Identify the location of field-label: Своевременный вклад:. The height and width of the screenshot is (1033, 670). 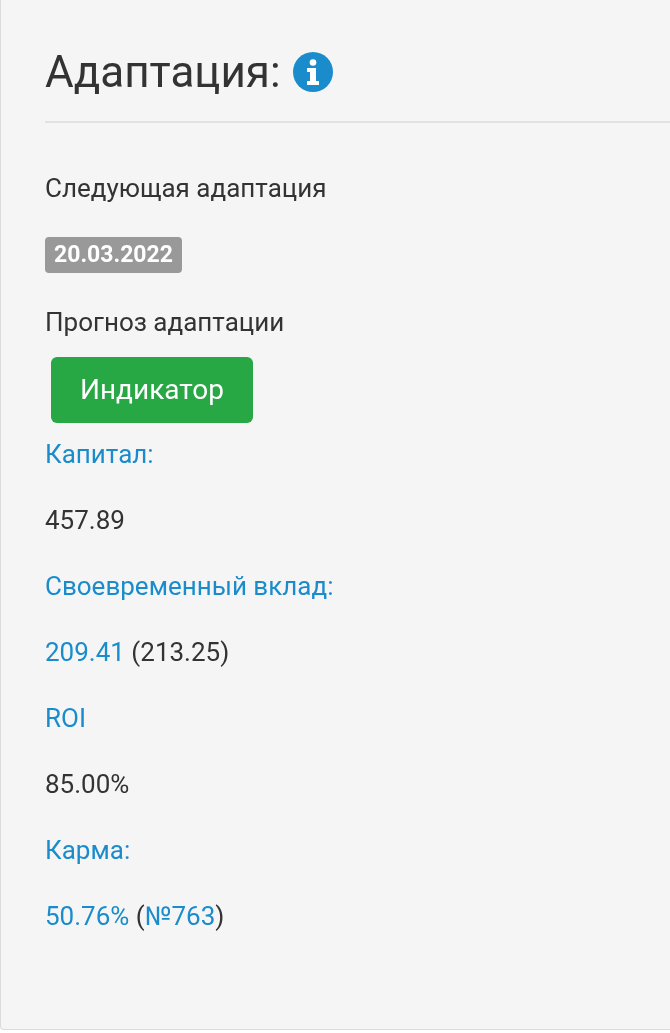
(189, 586).